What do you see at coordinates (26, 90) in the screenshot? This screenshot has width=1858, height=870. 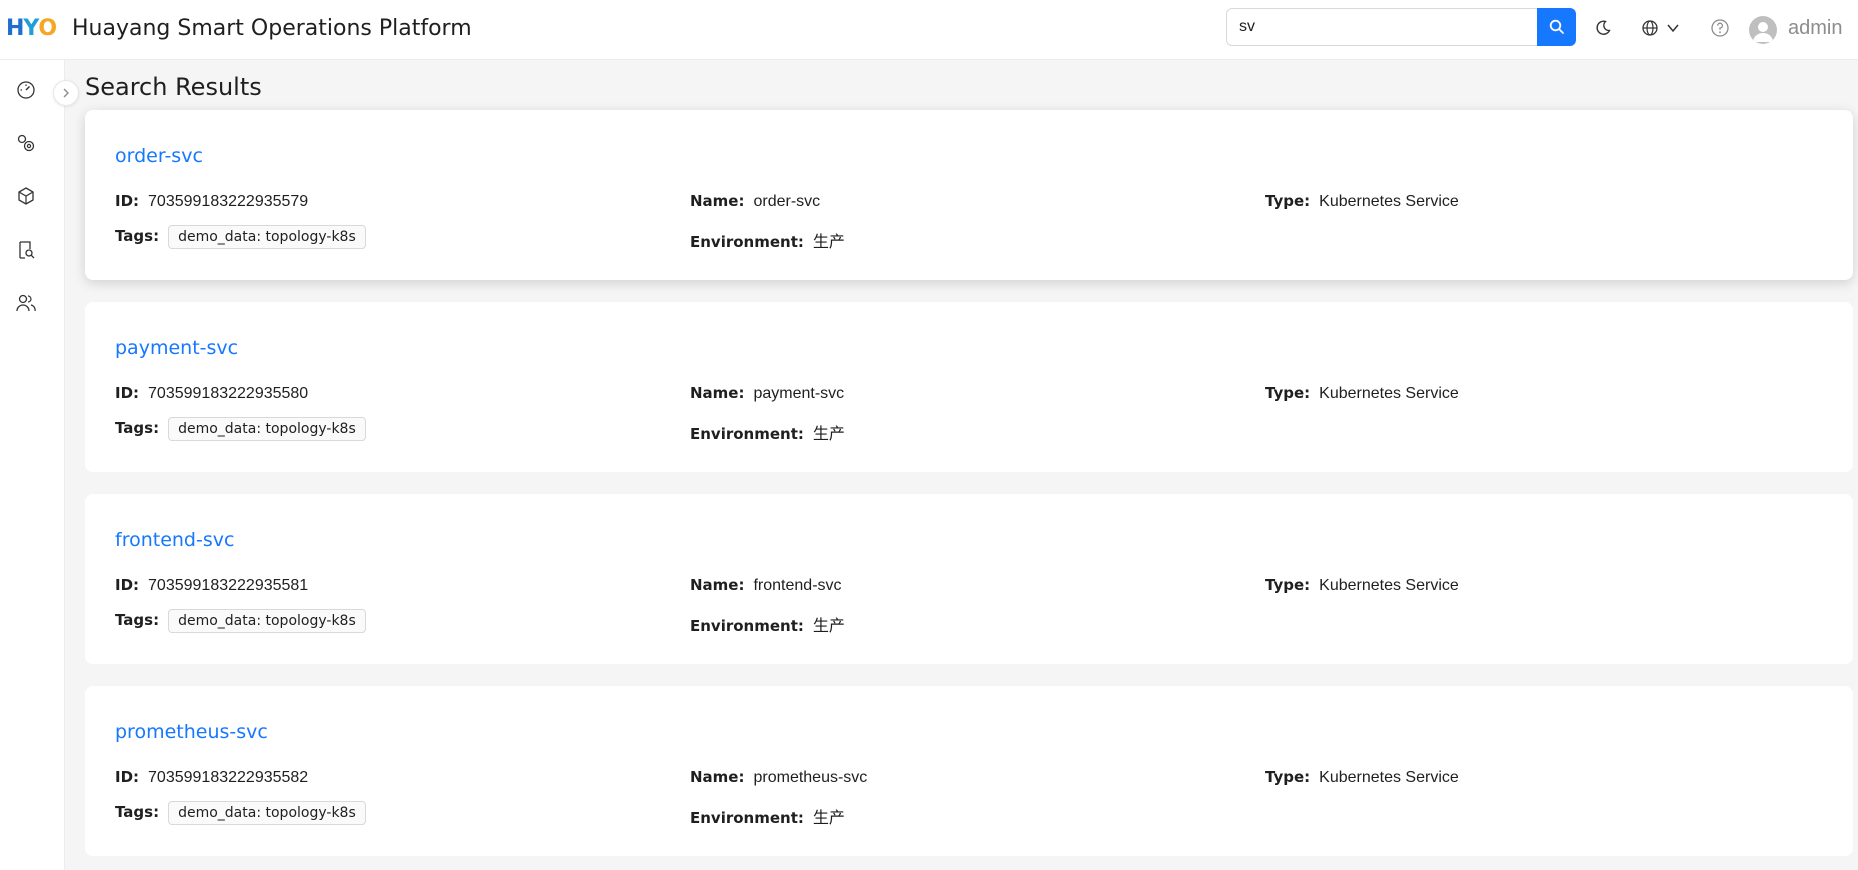 I see `dashboard-icon` at bounding box center [26, 90].